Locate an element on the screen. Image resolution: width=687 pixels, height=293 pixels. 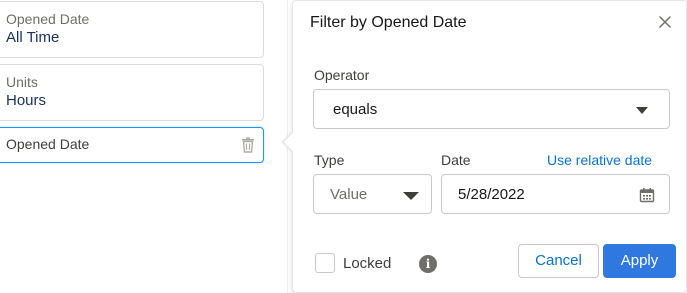
popover-title: Filter by Opened Date is located at coordinates (388, 22).